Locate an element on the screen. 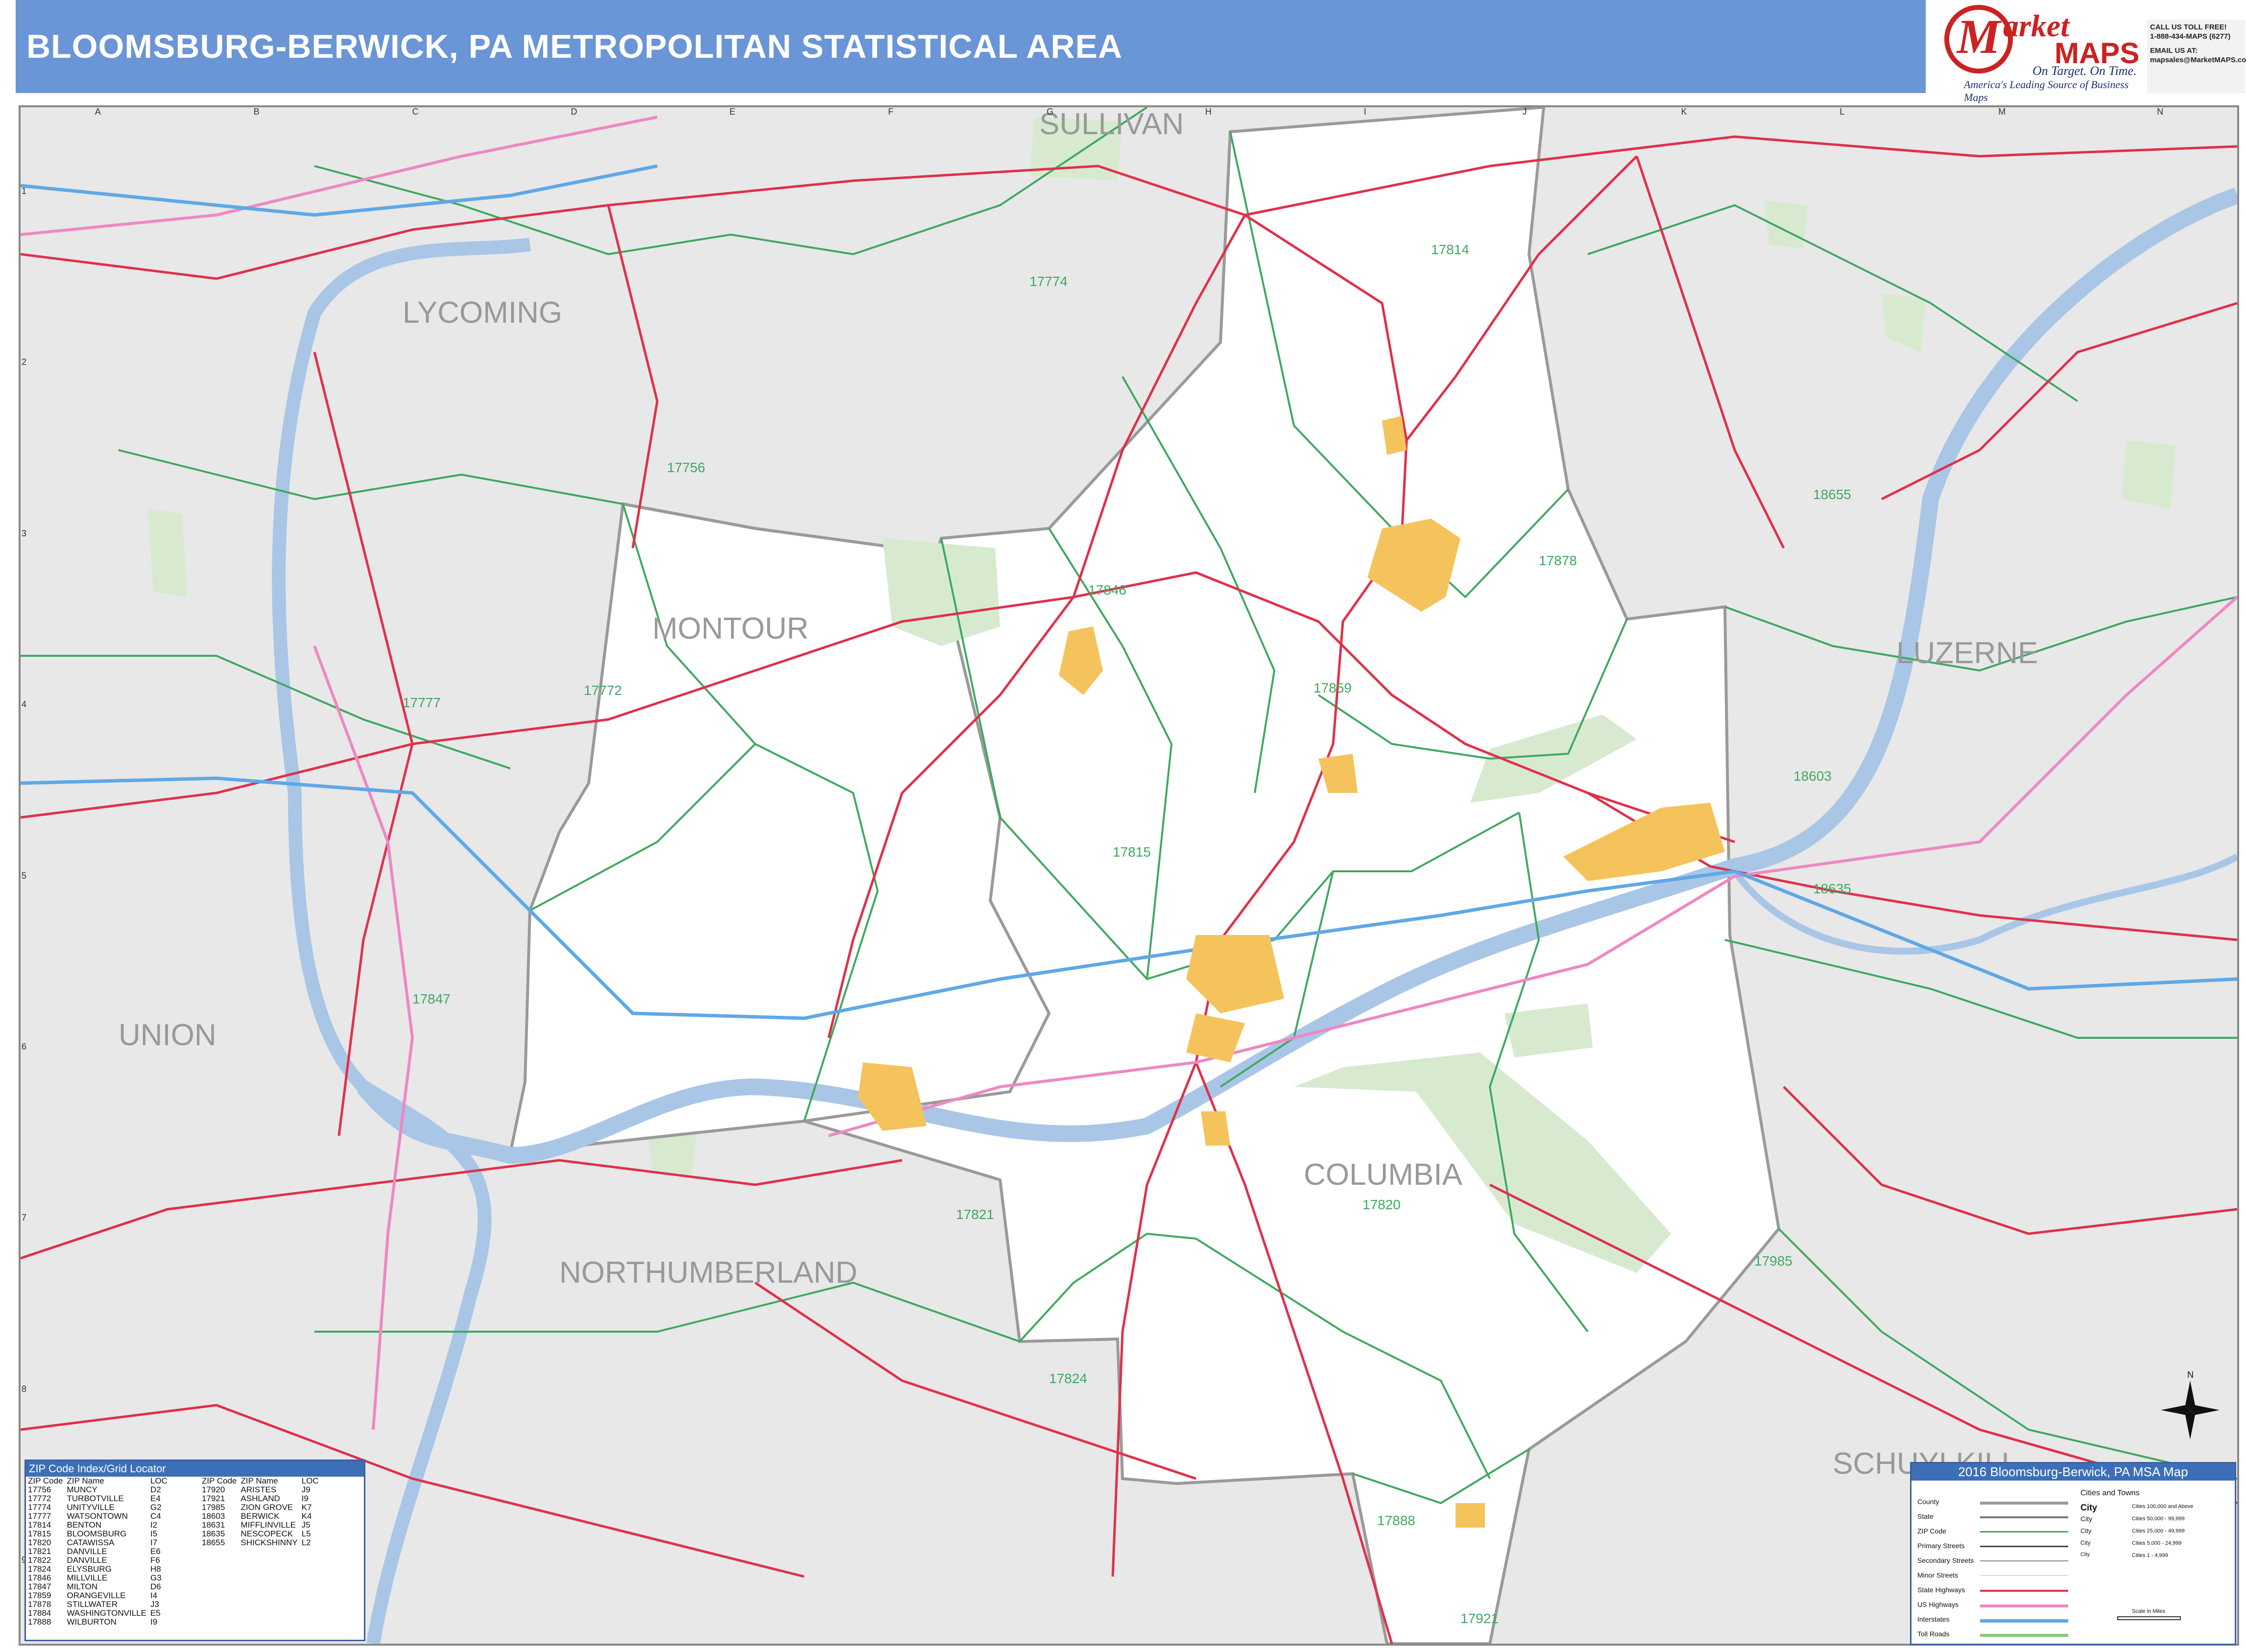  zip-index-row: 17847 MILTON D6 is located at coordinates (98, 1587).